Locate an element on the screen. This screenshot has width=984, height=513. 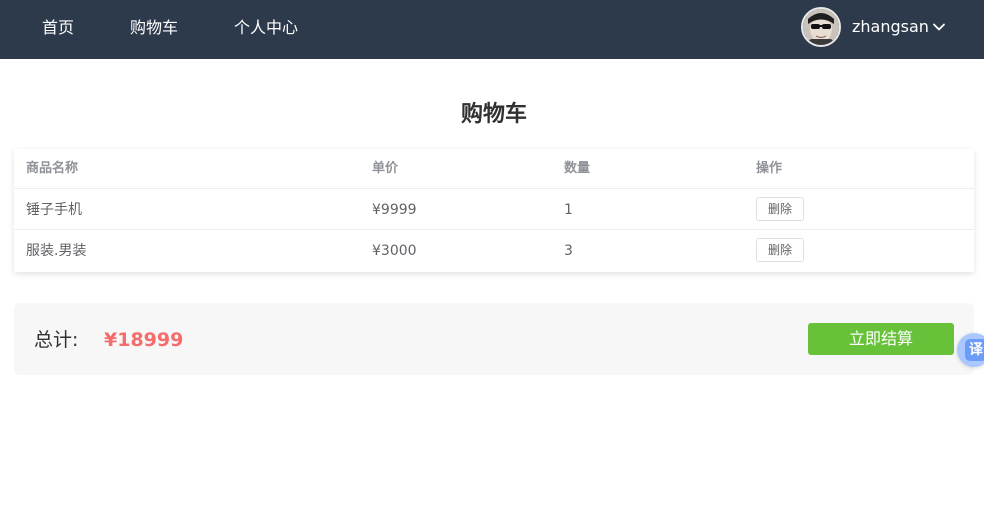
total-amount: ¥18999 is located at coordinates (144, 340).